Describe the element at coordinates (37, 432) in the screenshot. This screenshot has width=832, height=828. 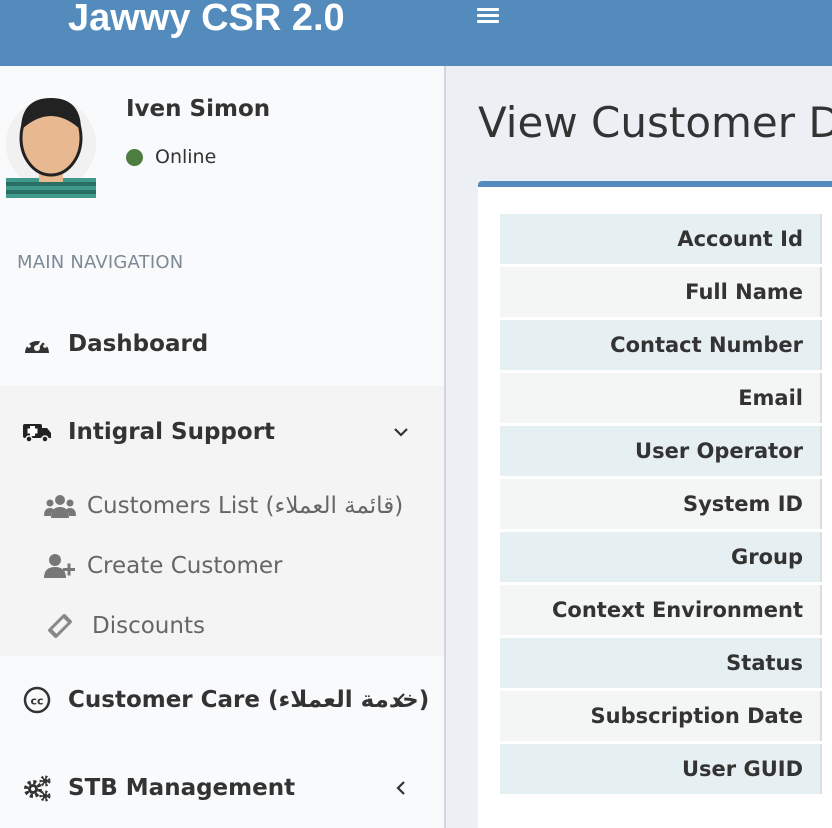
I see `ambulance-icon` at that location.